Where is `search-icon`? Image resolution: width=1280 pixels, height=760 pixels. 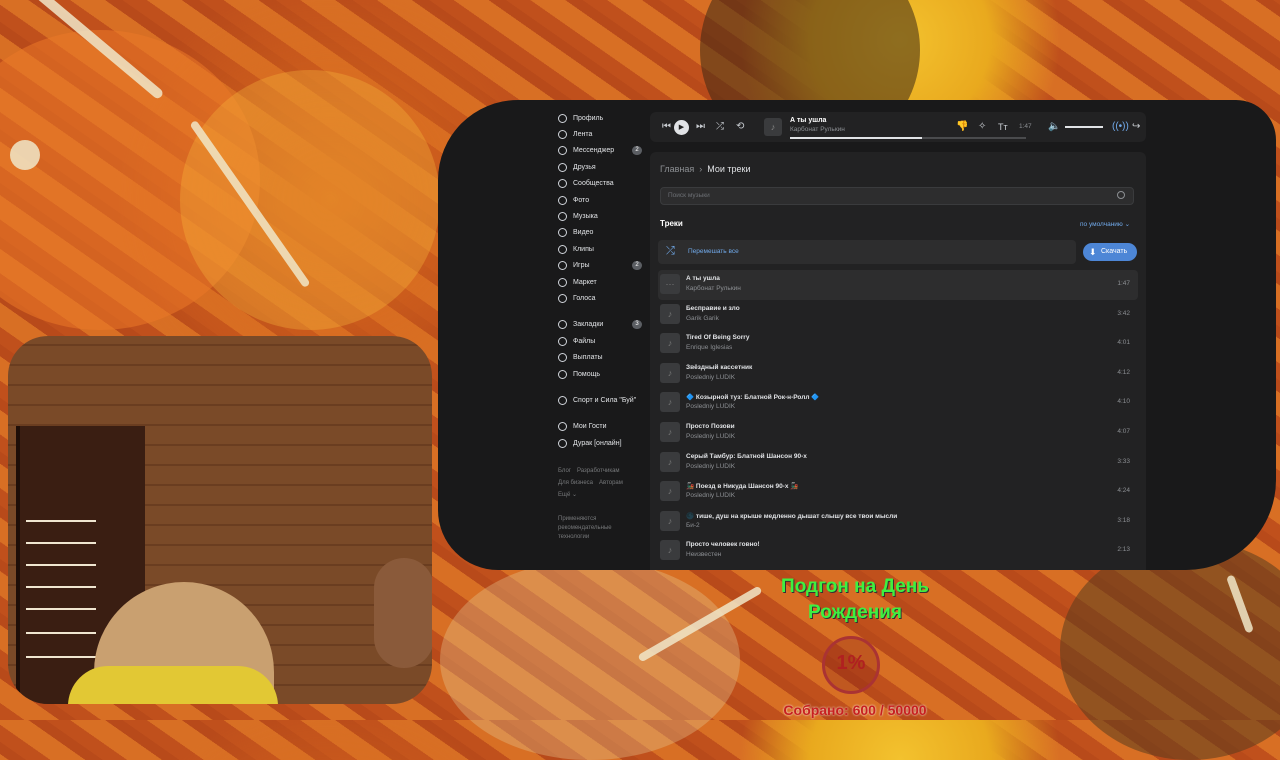 search-icon is located at coordinates (1121, 195).